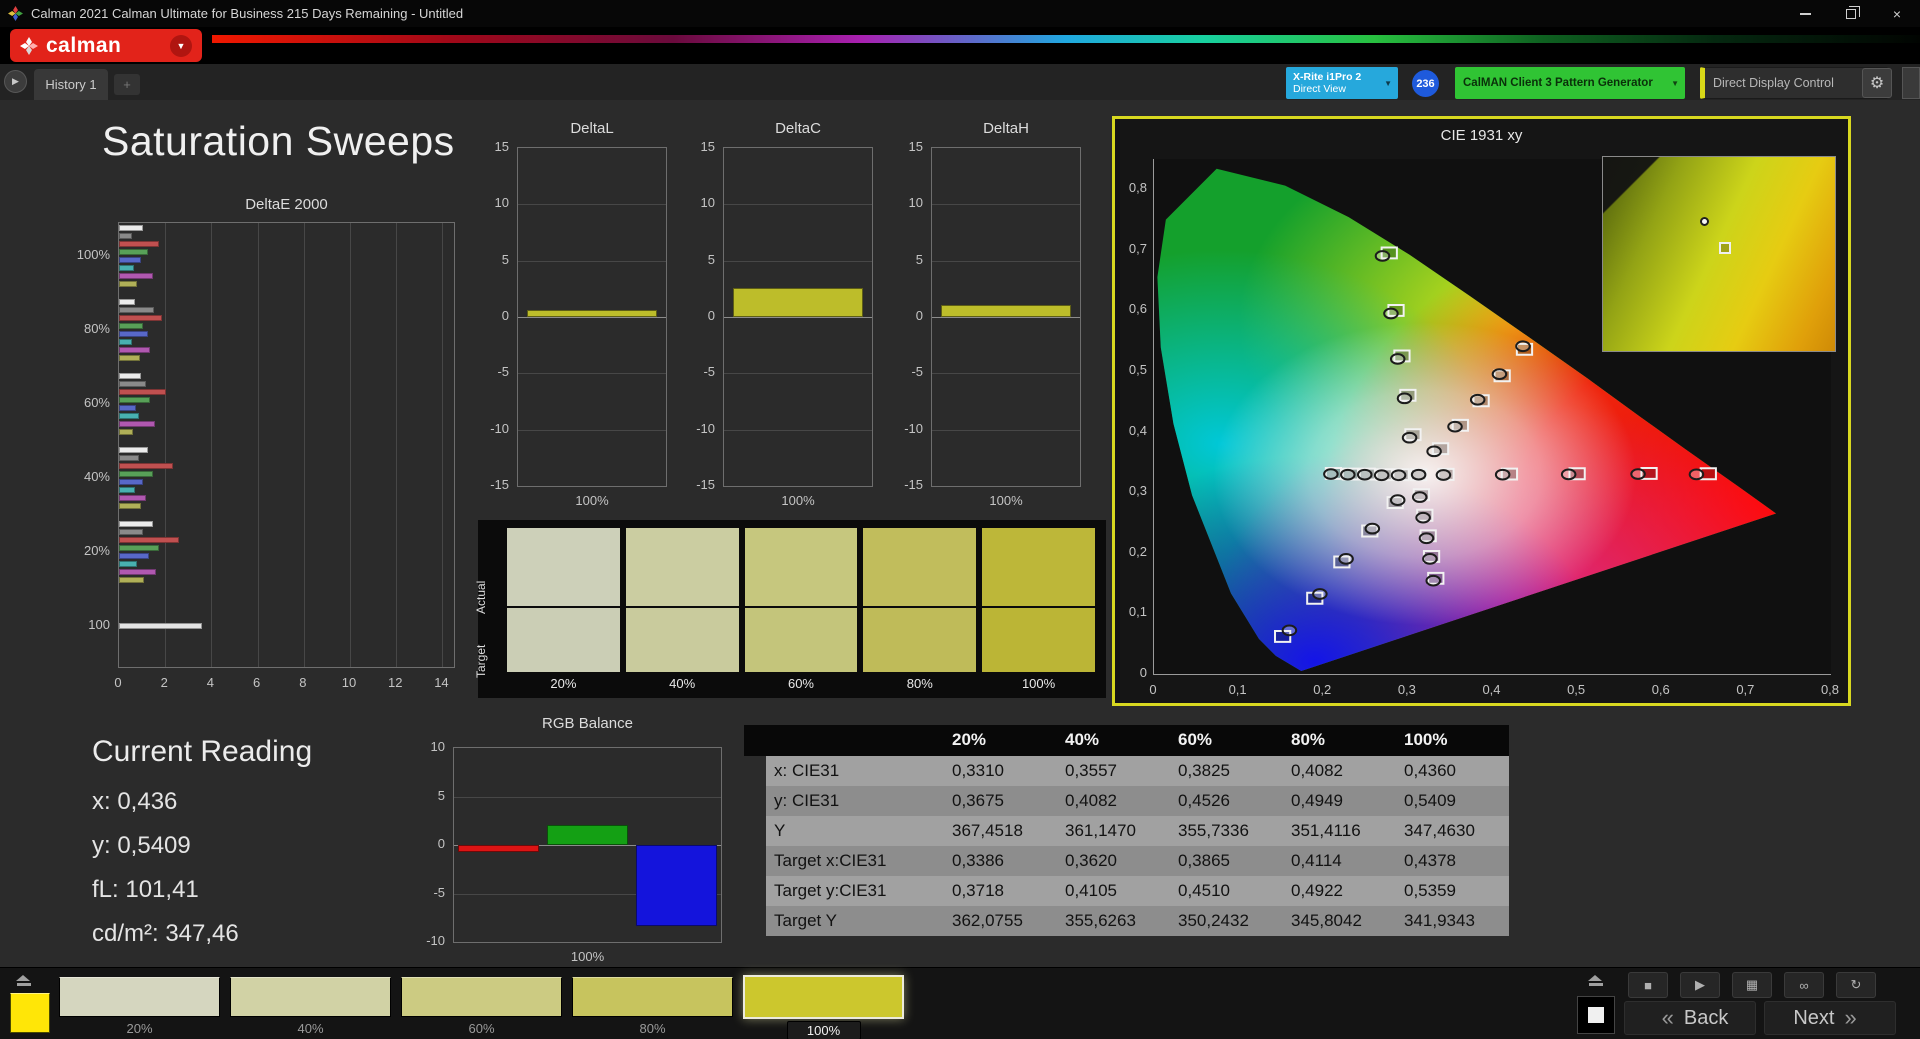  I want to click on rgb-plot, so click(587, 845).